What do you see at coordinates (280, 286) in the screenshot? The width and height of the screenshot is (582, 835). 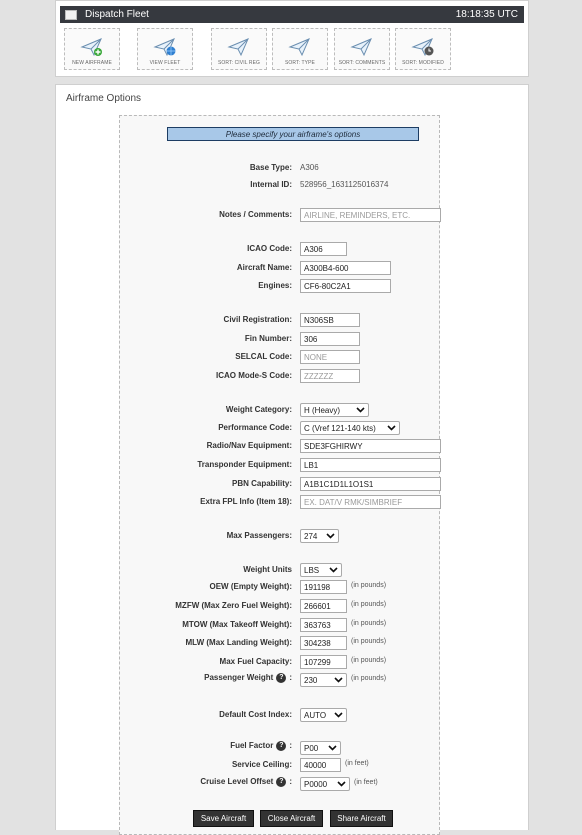 I see `engines-row: Engines: CF6-80C2A1` at bounding box center [280, 286].